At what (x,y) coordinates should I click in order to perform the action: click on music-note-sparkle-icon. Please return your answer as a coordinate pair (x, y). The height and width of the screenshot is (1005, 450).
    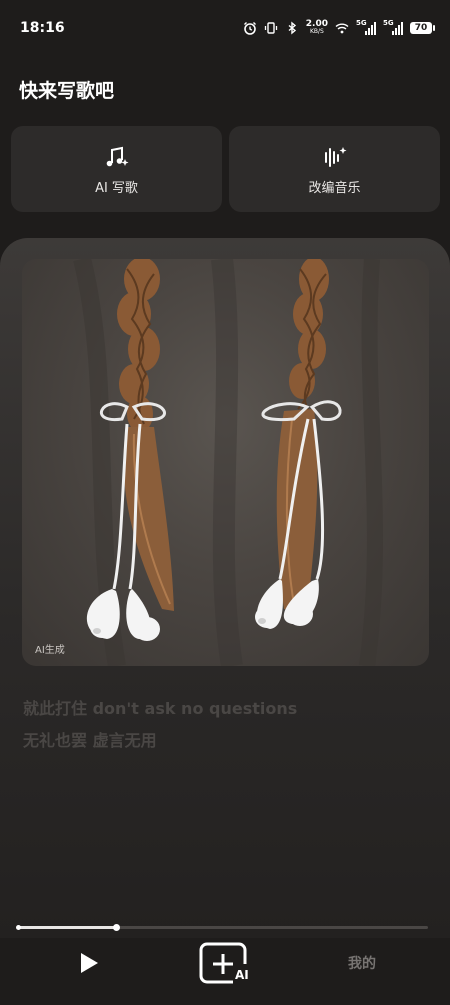
    Looking at the image, I should click on (117, 156).